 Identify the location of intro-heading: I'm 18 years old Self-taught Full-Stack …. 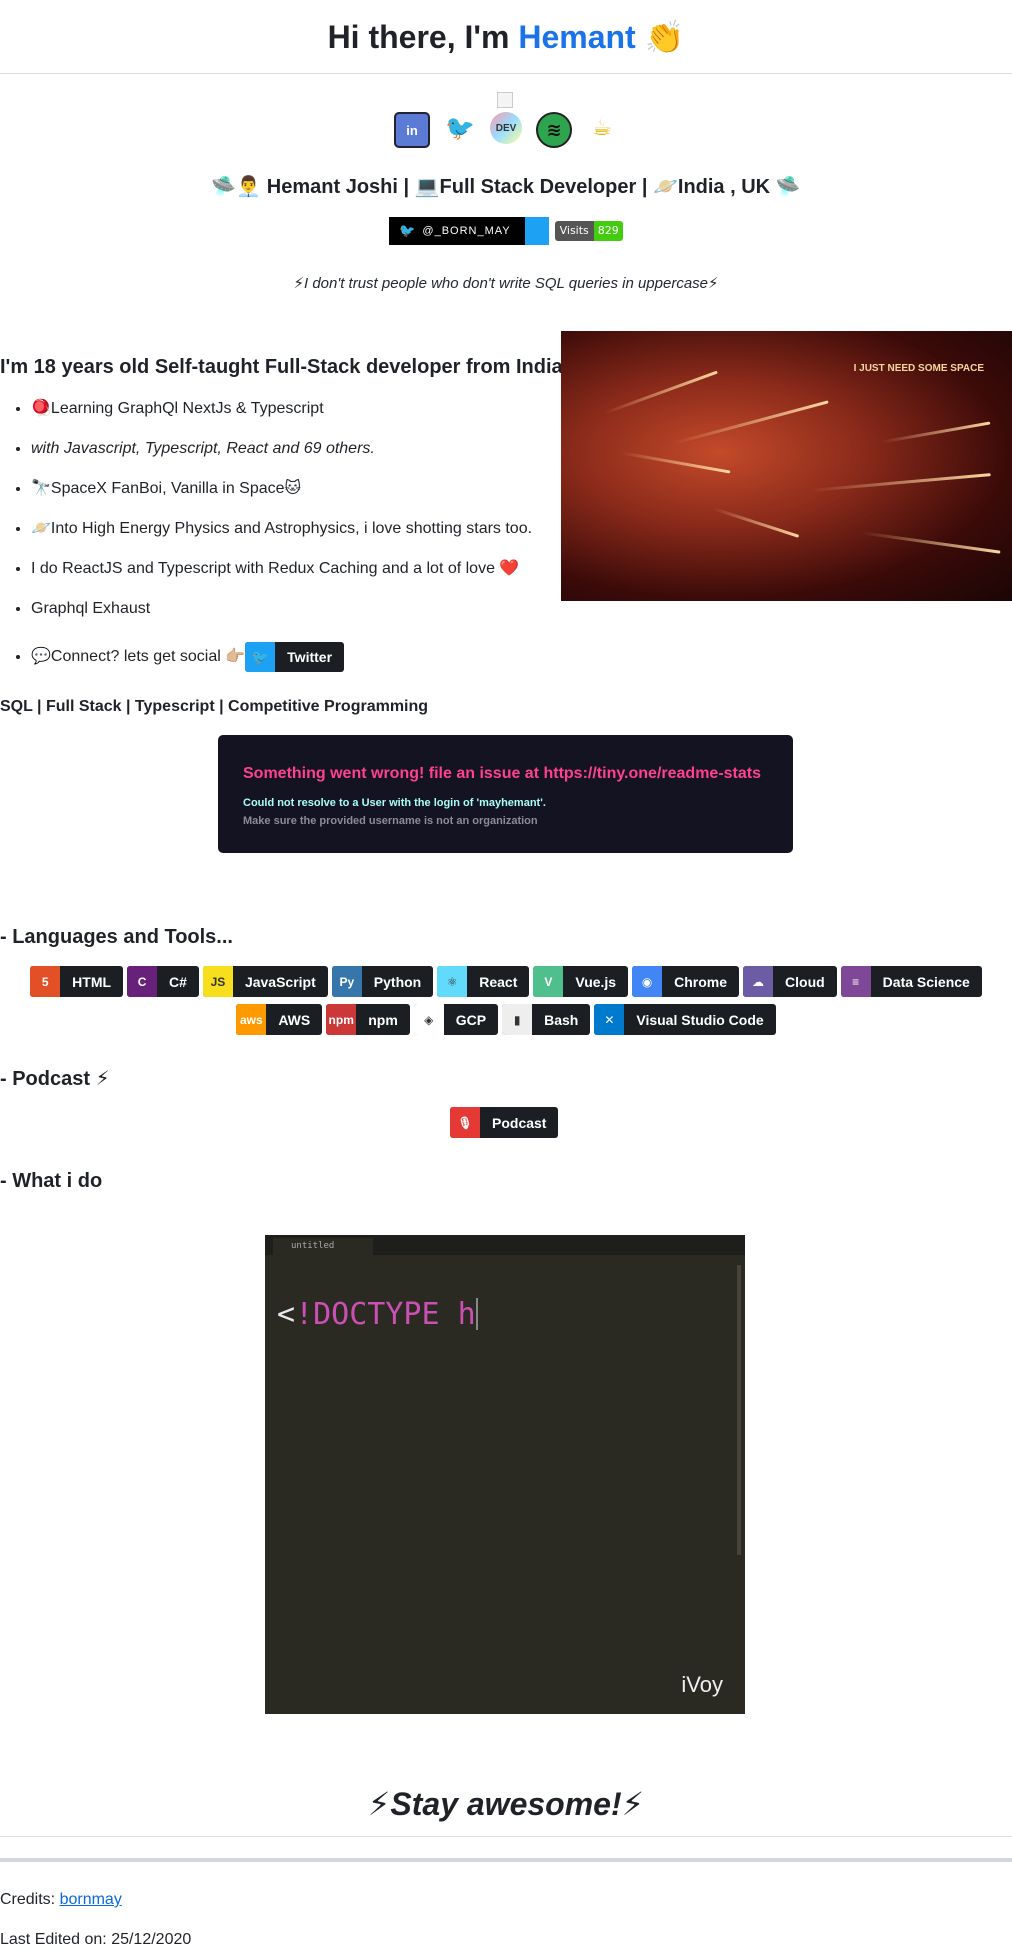
(284, 367).